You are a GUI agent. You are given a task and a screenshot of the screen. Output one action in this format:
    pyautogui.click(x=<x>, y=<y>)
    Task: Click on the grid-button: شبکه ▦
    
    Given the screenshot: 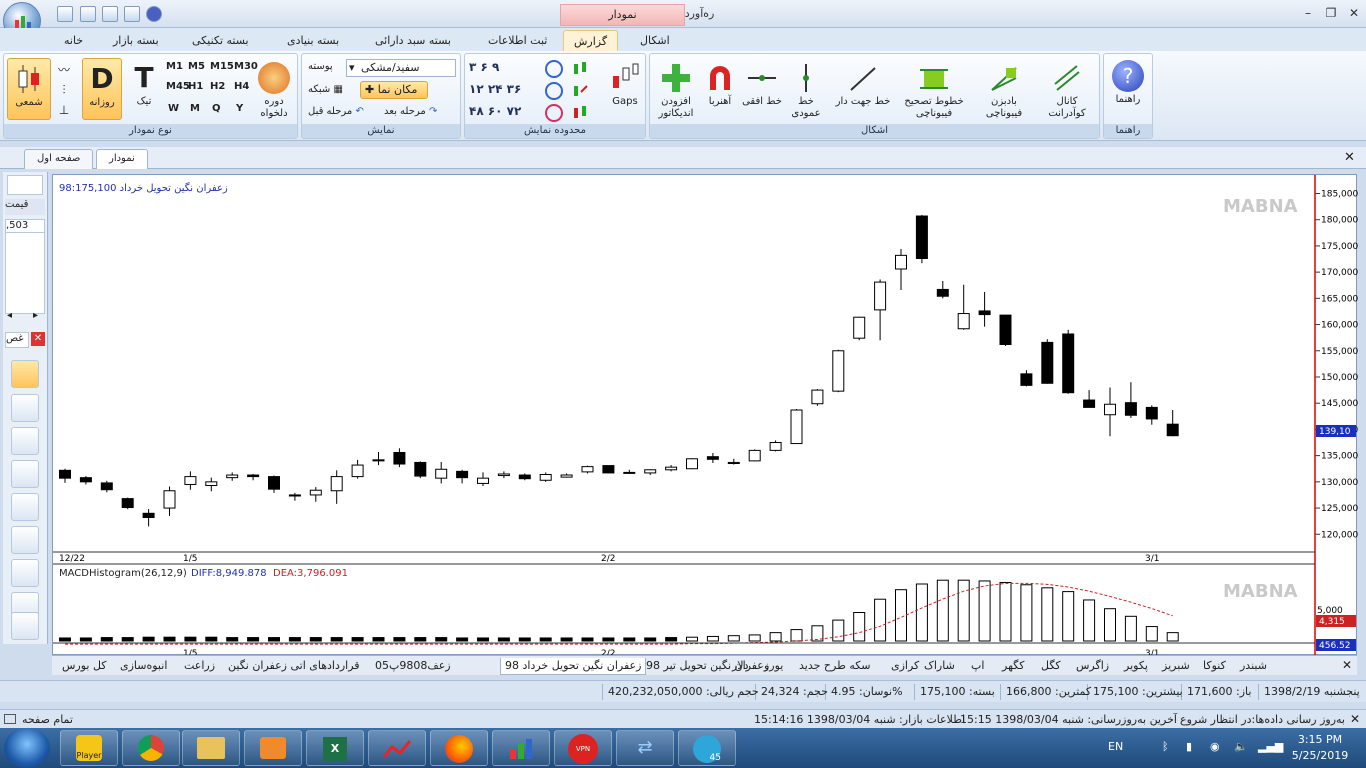 What is the action you would take?
    pyautogui.click(x=333, y=89)
    